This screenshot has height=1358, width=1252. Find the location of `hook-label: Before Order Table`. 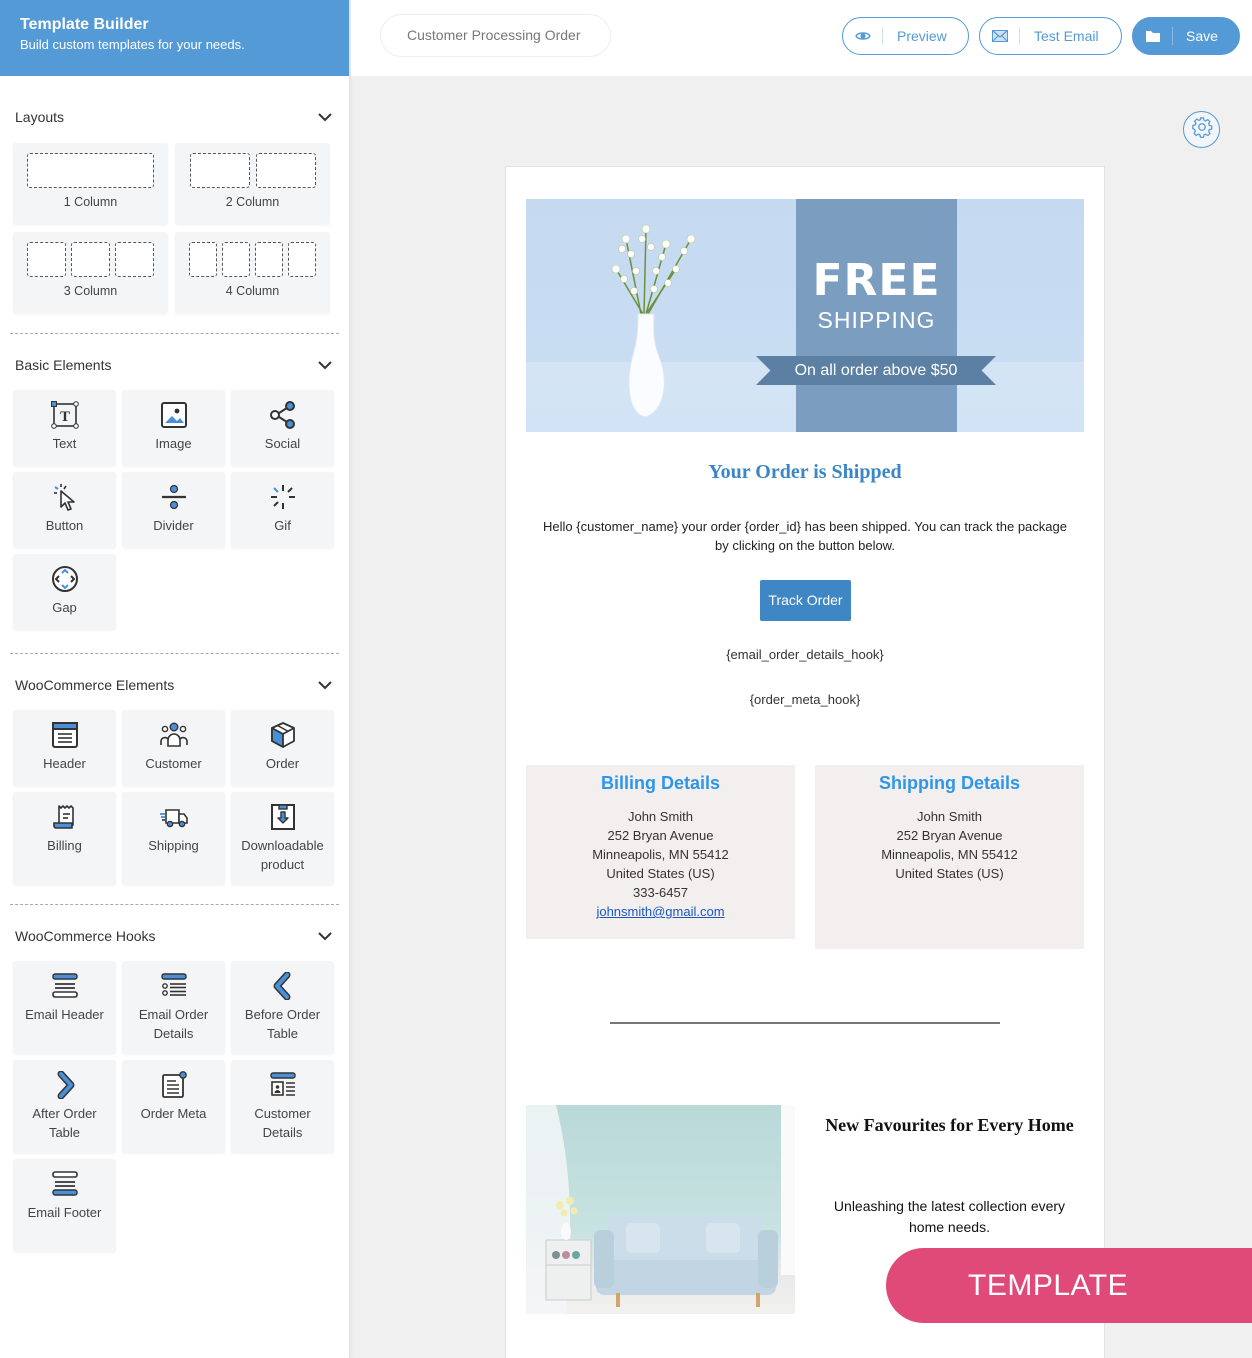

hook-label: Before Order Table is located at coordinates (282, 1024).